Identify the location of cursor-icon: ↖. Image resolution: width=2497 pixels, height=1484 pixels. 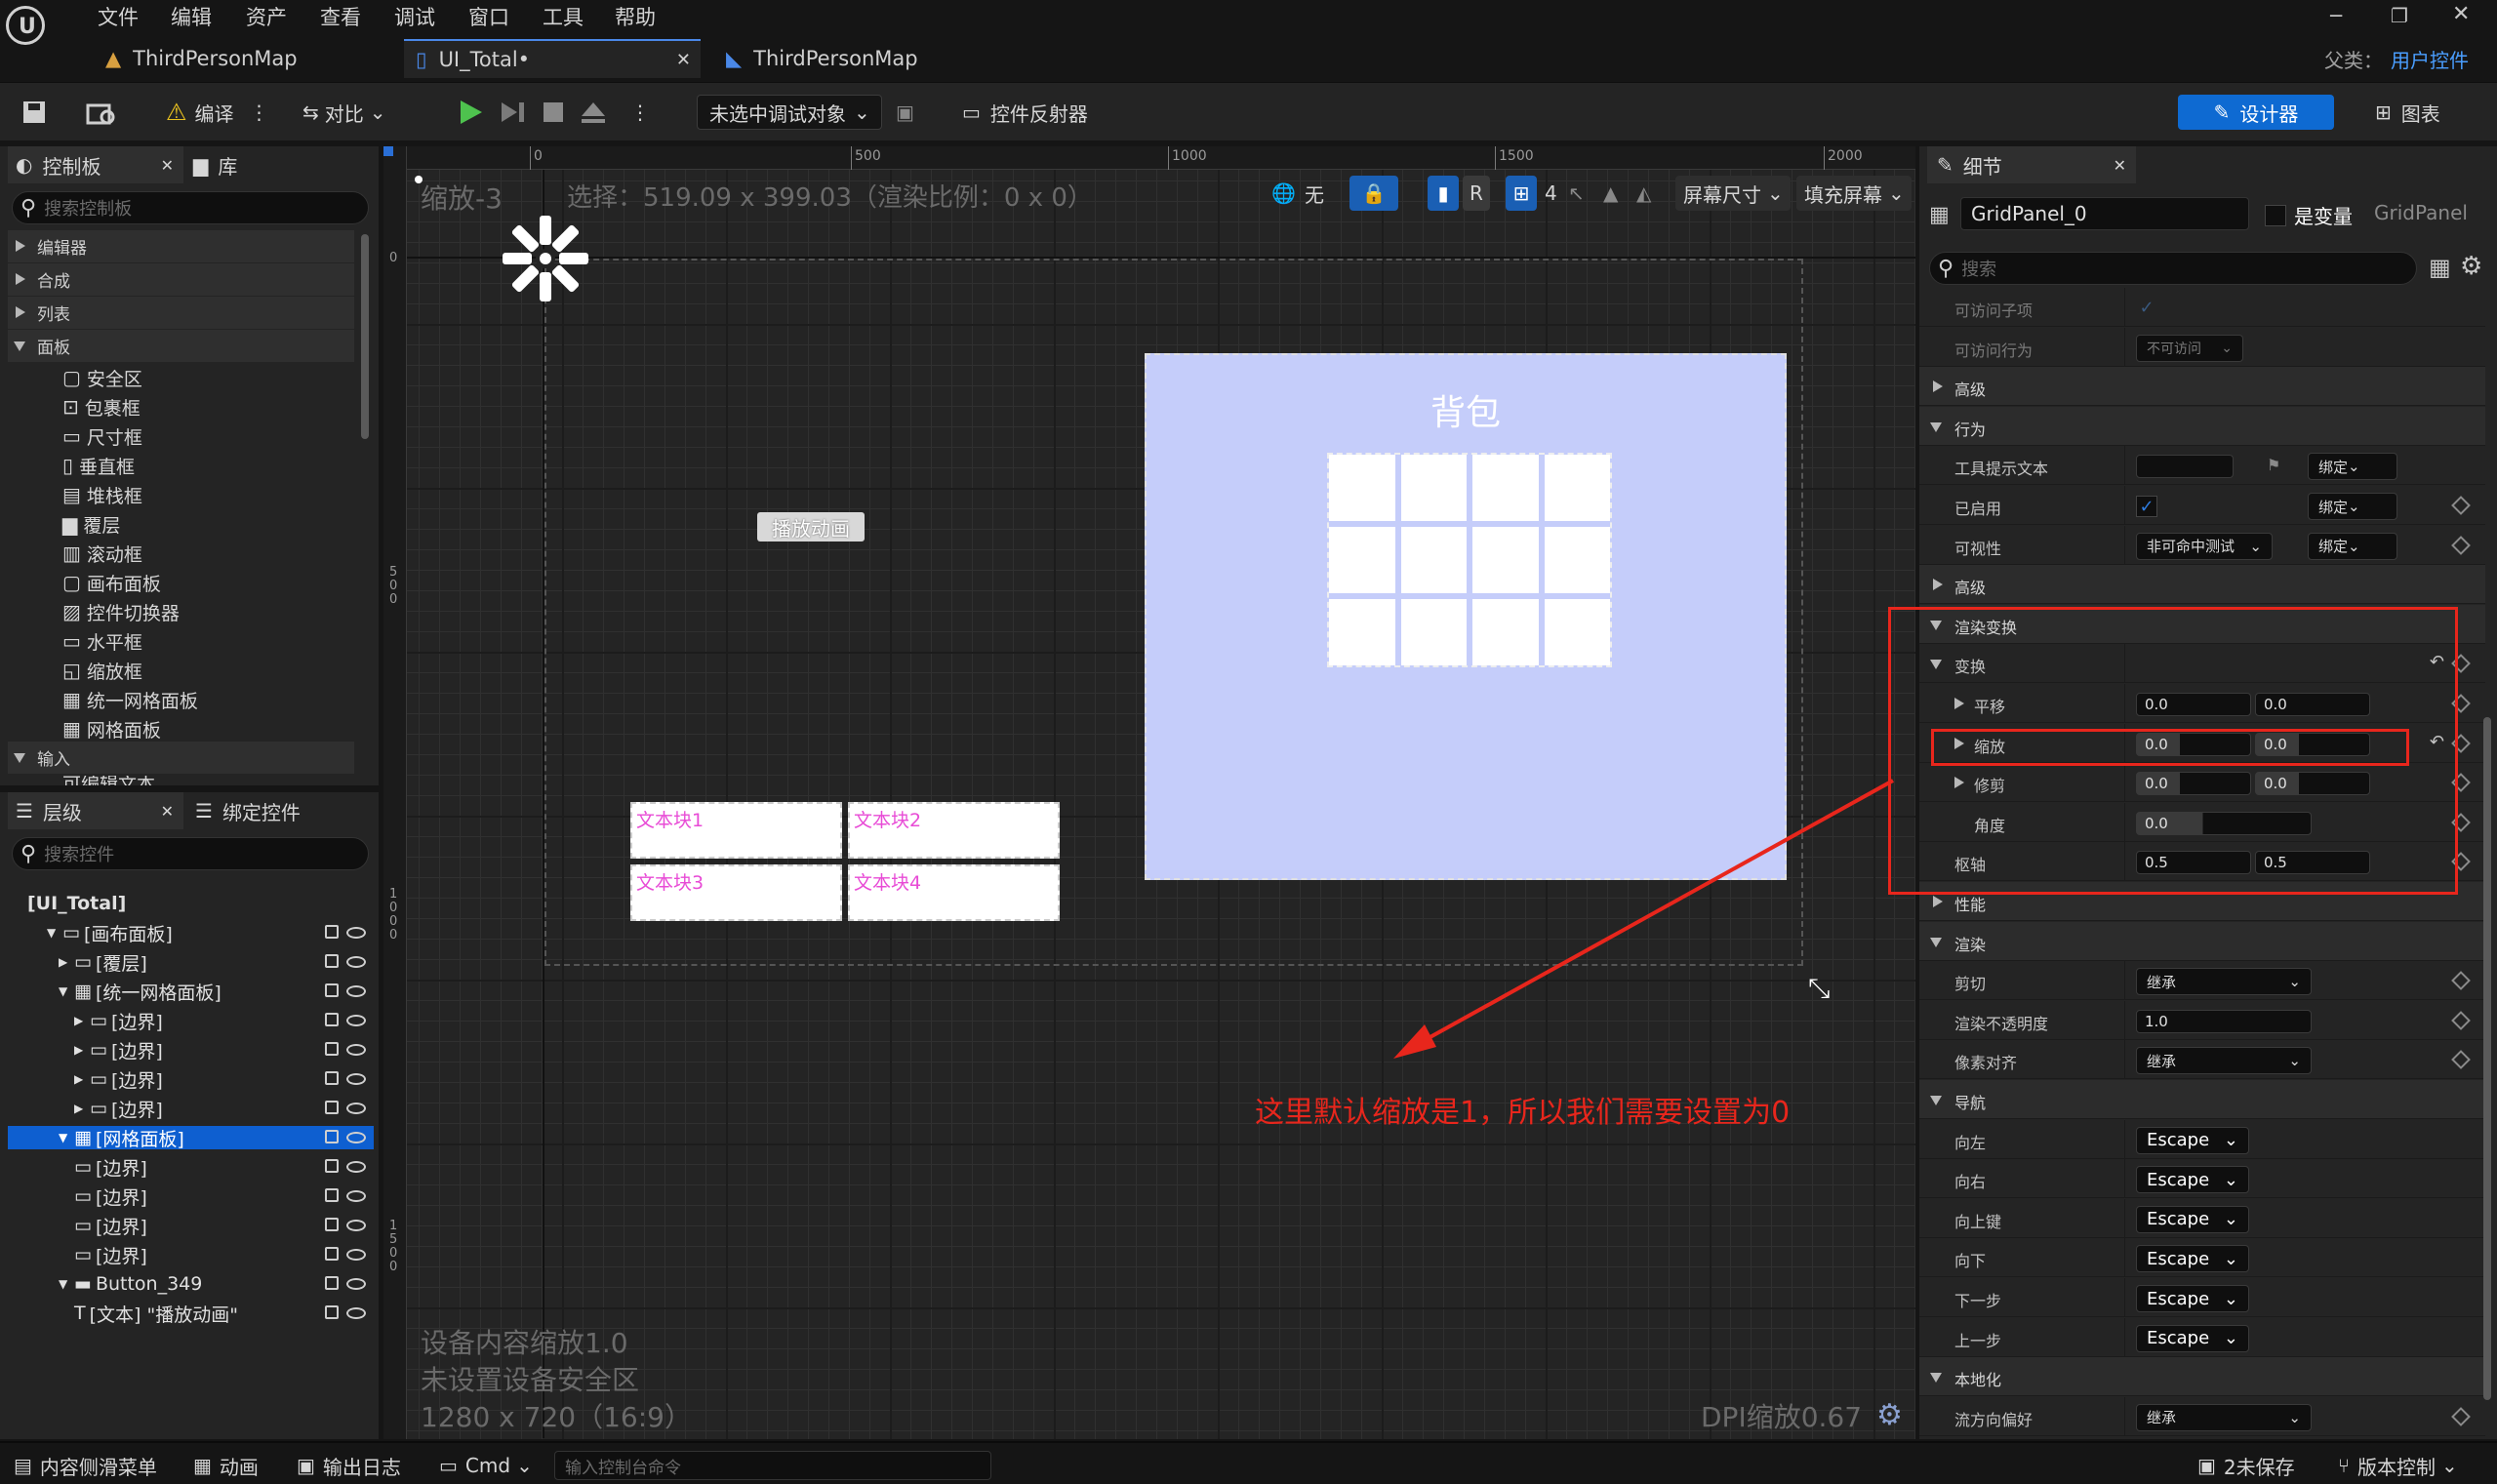
(1576, 193).